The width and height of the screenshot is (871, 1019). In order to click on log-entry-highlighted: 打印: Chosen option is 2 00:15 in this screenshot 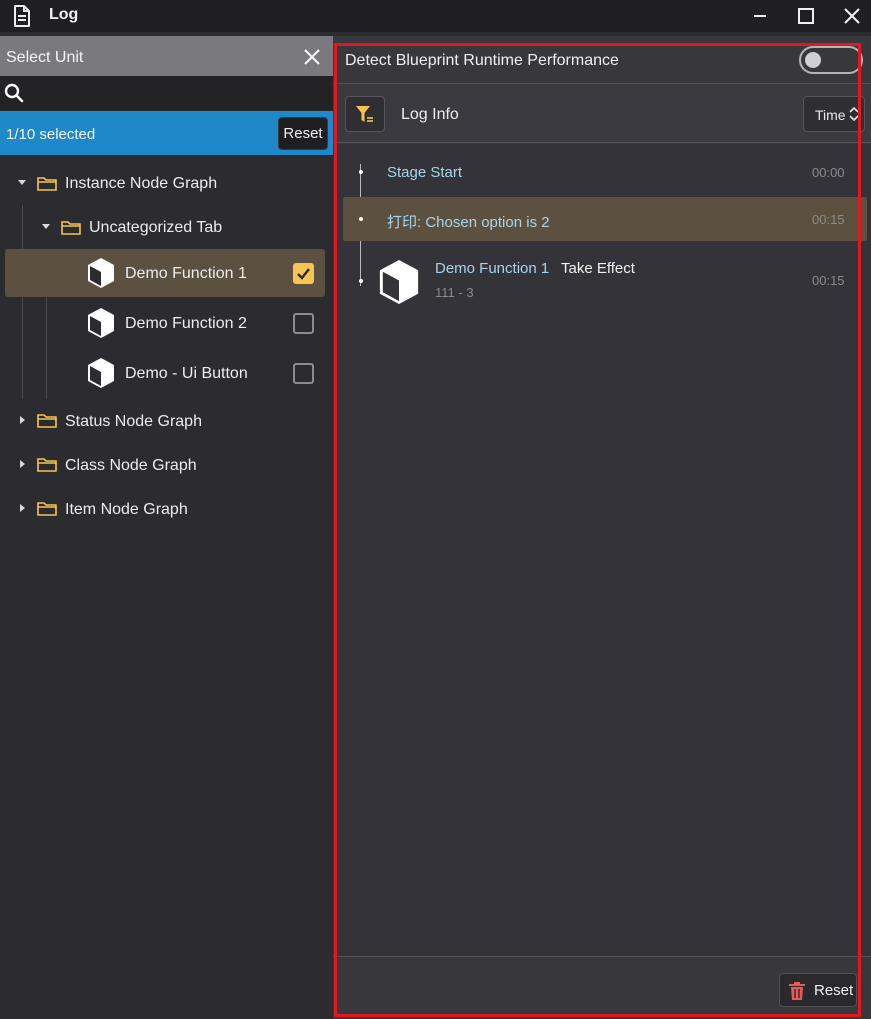, I will do `click(605, 219)`.